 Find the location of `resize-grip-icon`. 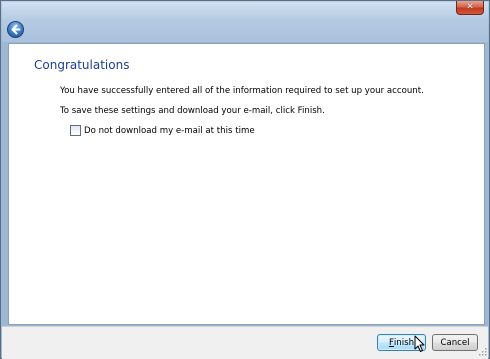

resize-grip-icon is located at coordinates (482, 351).